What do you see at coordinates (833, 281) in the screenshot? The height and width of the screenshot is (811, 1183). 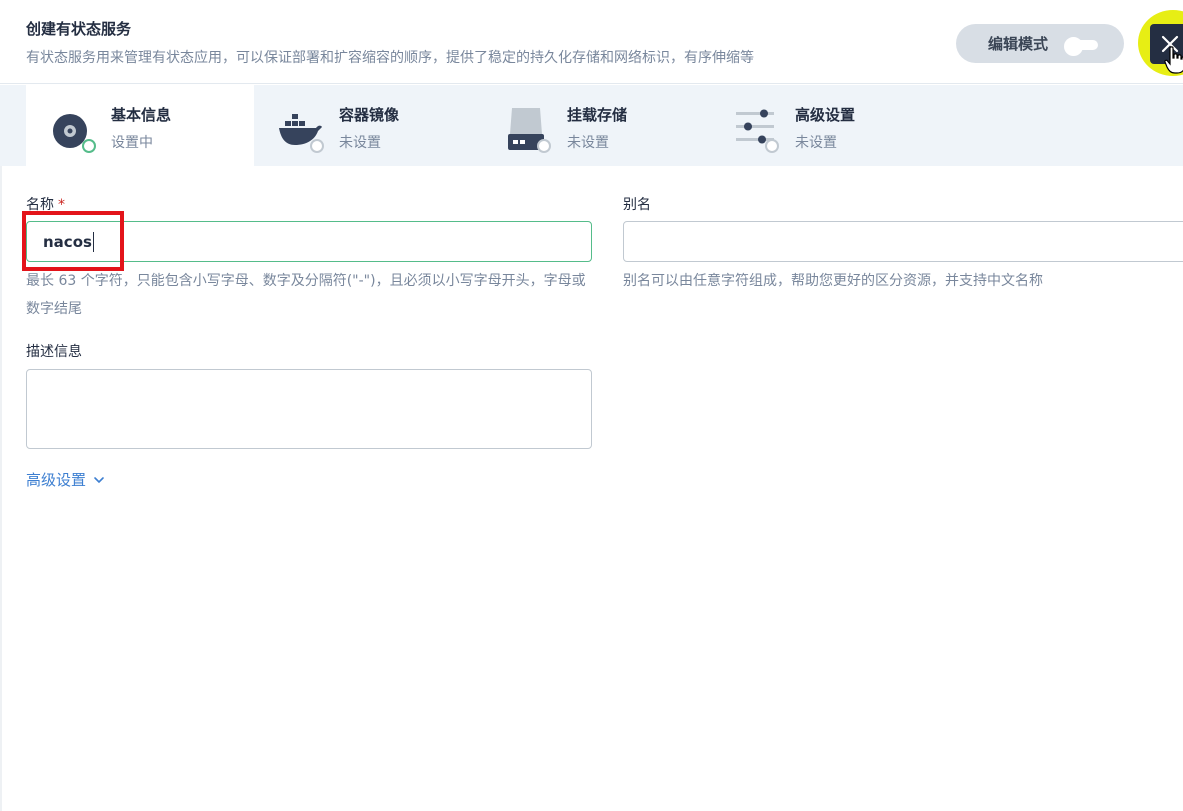 I see `alias-help-text: 别名可以由任意字符组成，帮助您更好的区分资源，并支持中文名称` at bounding box center [833, 281].